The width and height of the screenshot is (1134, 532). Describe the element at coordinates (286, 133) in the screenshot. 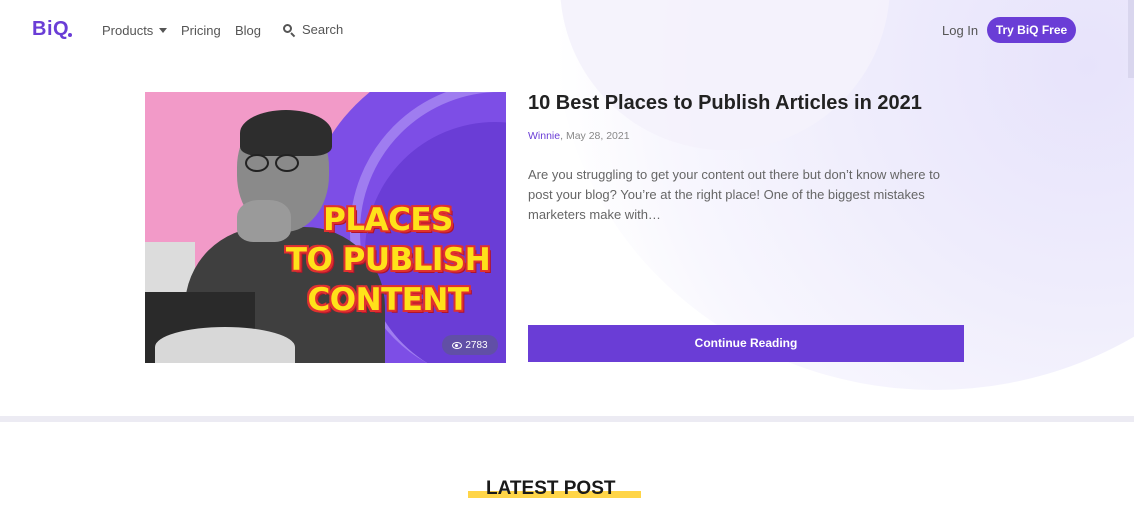

I see `image-person-hair` at that location.